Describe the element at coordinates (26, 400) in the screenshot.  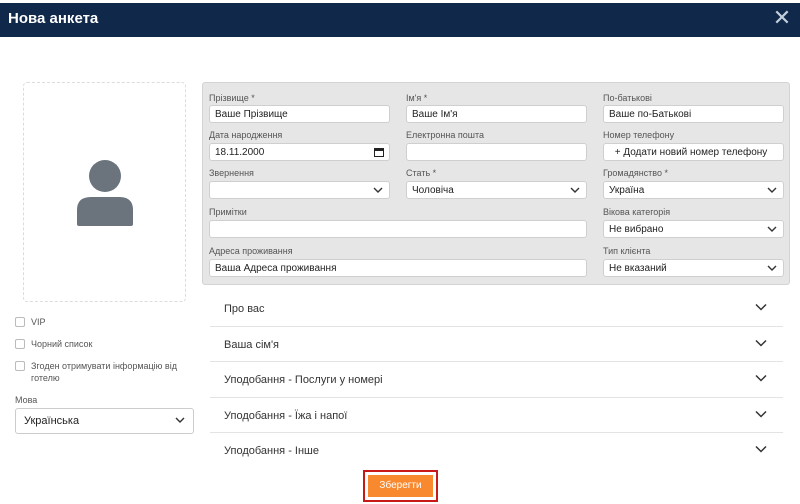
I see `language-label: Мова` at that location.